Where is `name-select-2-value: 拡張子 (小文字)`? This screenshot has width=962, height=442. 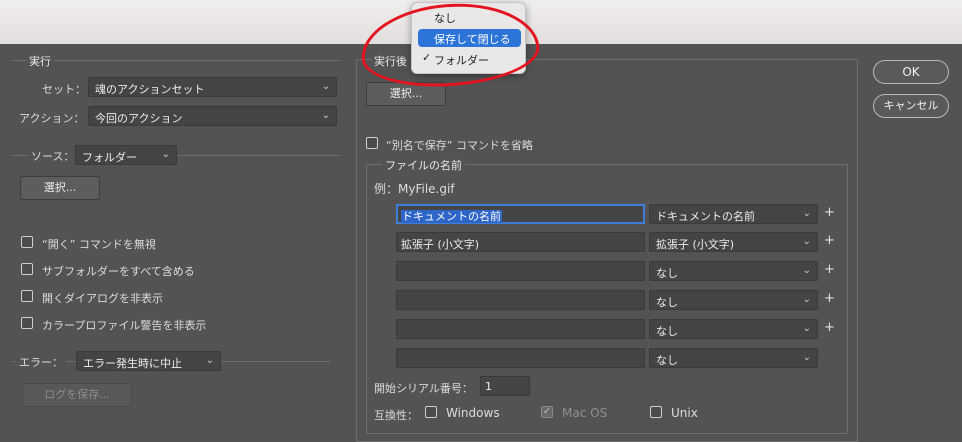
name-select-2-value: 拡張子 (小文字) is located at coordinates (695, 244).